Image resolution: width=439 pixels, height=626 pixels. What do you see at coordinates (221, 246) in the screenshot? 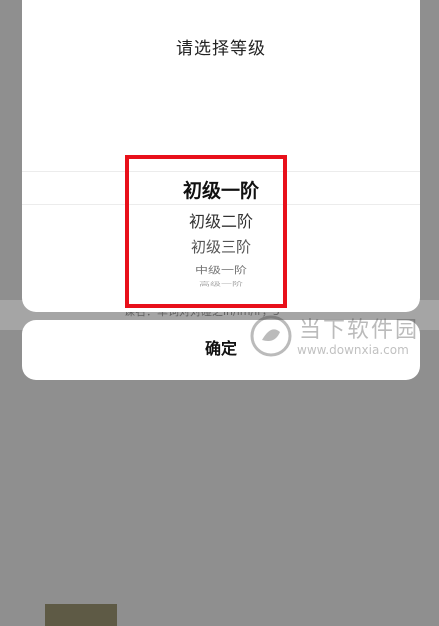
I see `picker-option: 初级三阶` at bounding box center [221, 246].